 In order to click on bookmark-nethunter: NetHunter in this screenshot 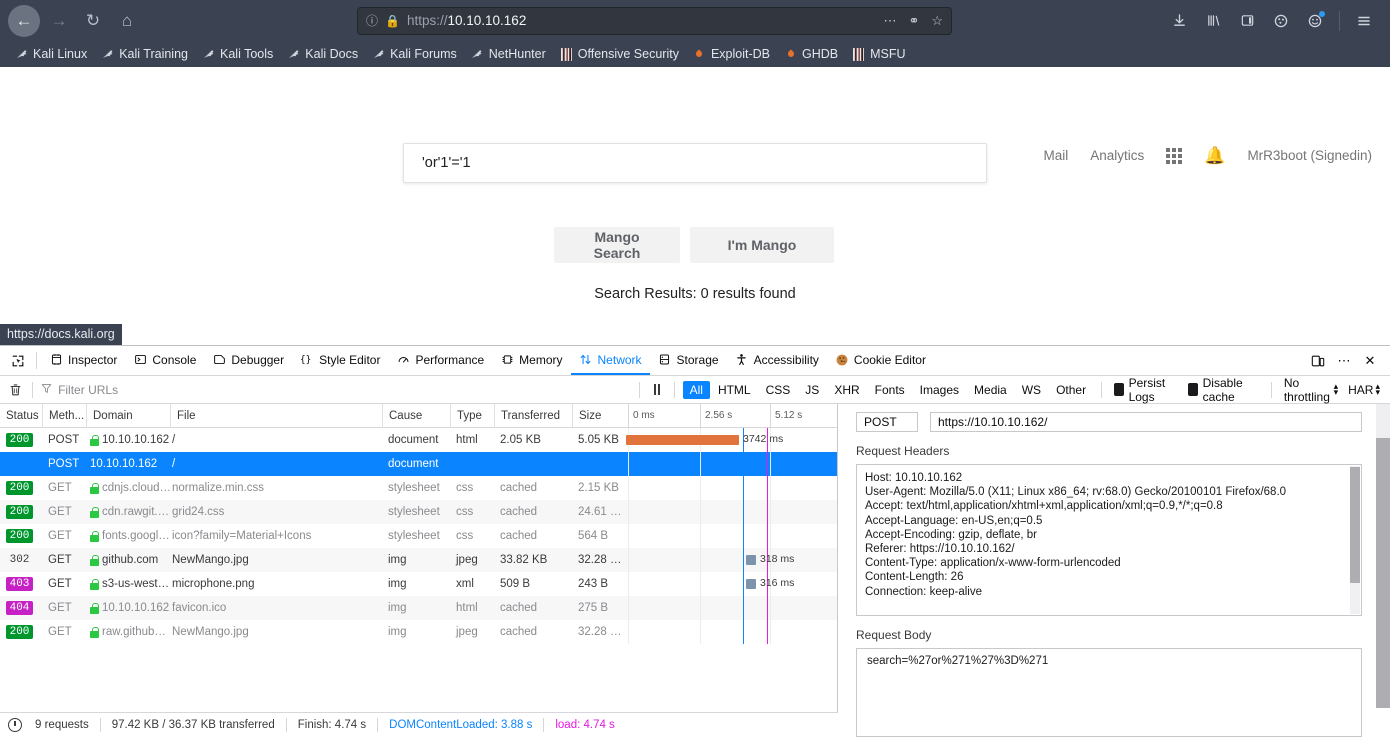, I will do `click(508, 54)`.